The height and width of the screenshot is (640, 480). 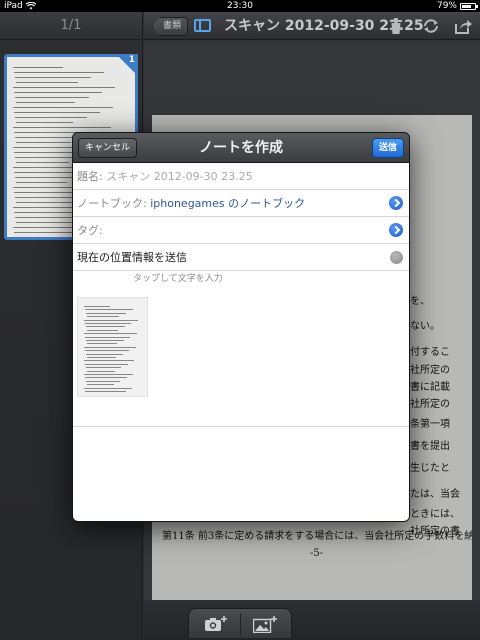 What do you see at coordinates (170, 26) in the screenshot?
I see `documents-back-button: 書類` at bounding box center [170, 26].